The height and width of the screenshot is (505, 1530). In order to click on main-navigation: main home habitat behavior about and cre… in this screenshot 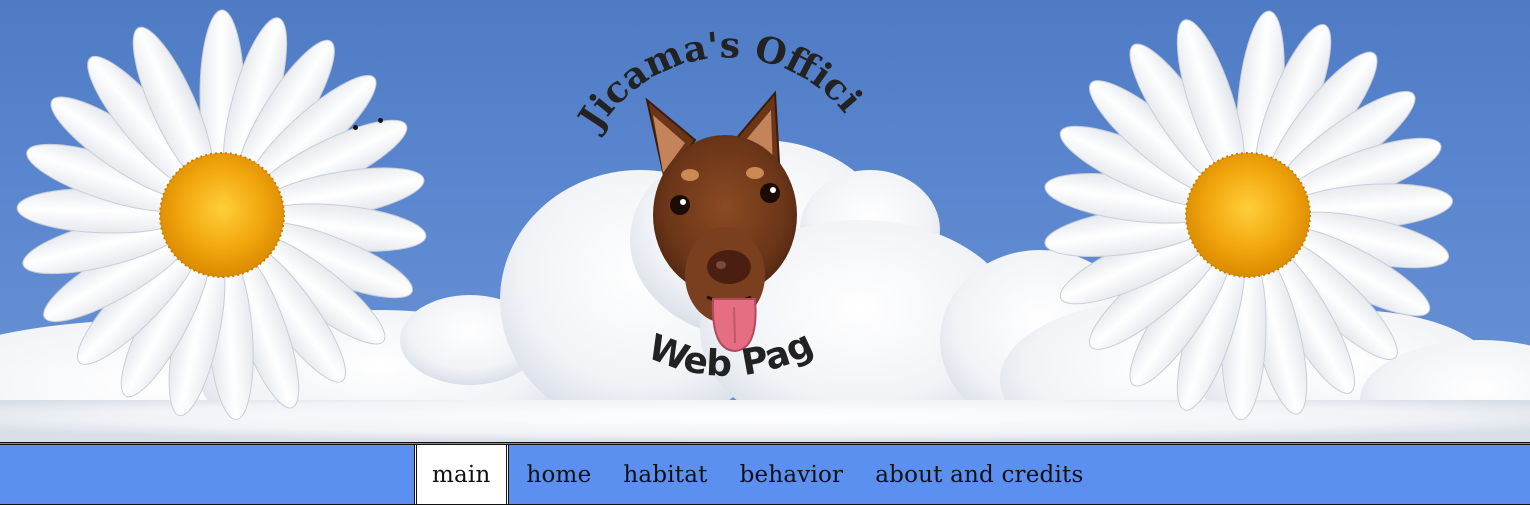, I will do `click(765, 473)`.